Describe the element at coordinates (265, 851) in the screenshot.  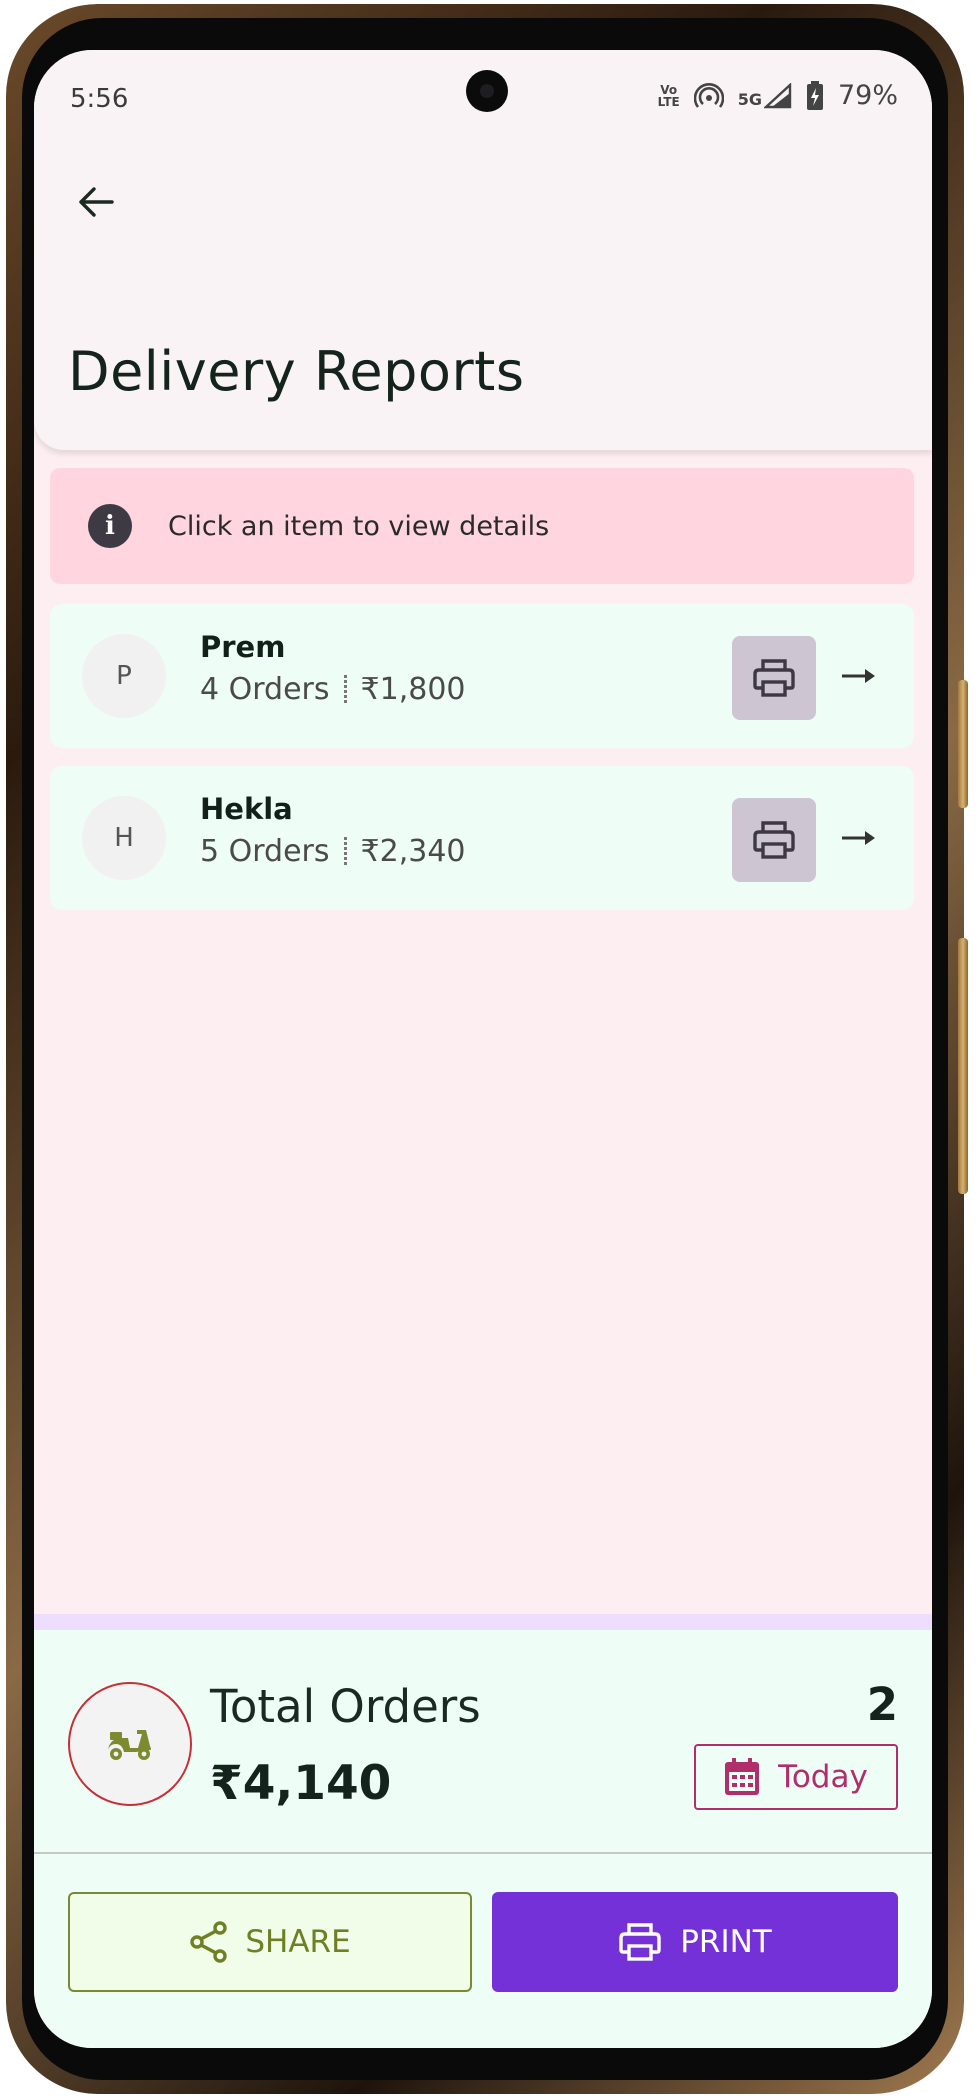
I see `report-orders: 5 Orders` at that location.